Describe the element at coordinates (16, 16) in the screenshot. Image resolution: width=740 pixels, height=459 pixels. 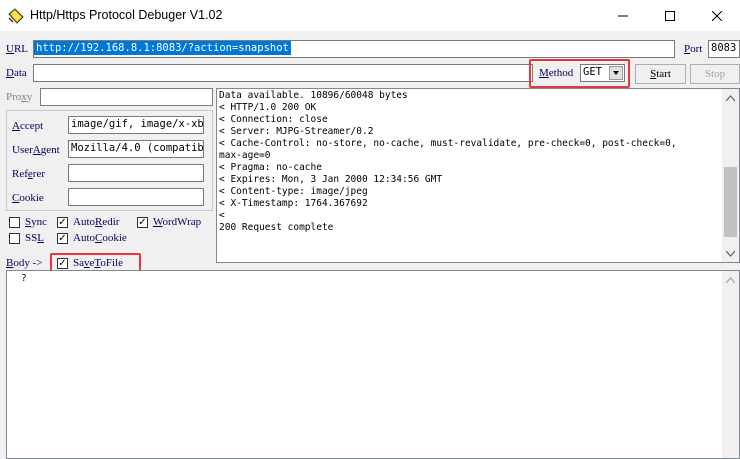
I see `app-icon` at that location.